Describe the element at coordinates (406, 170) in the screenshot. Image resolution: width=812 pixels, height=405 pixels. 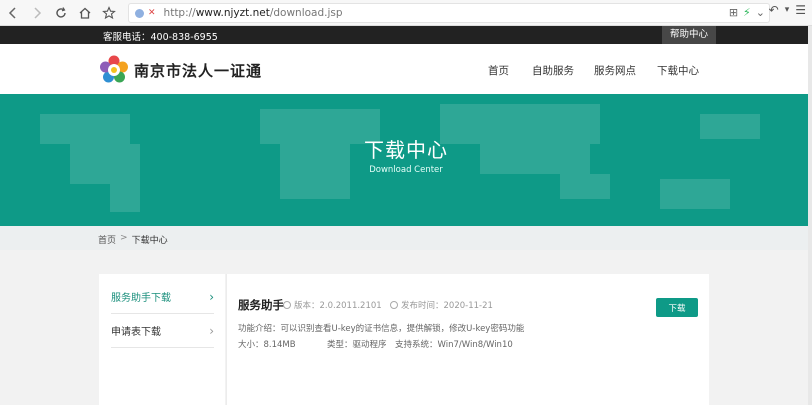
I see `banner-subtitle: Download Center` at that location.